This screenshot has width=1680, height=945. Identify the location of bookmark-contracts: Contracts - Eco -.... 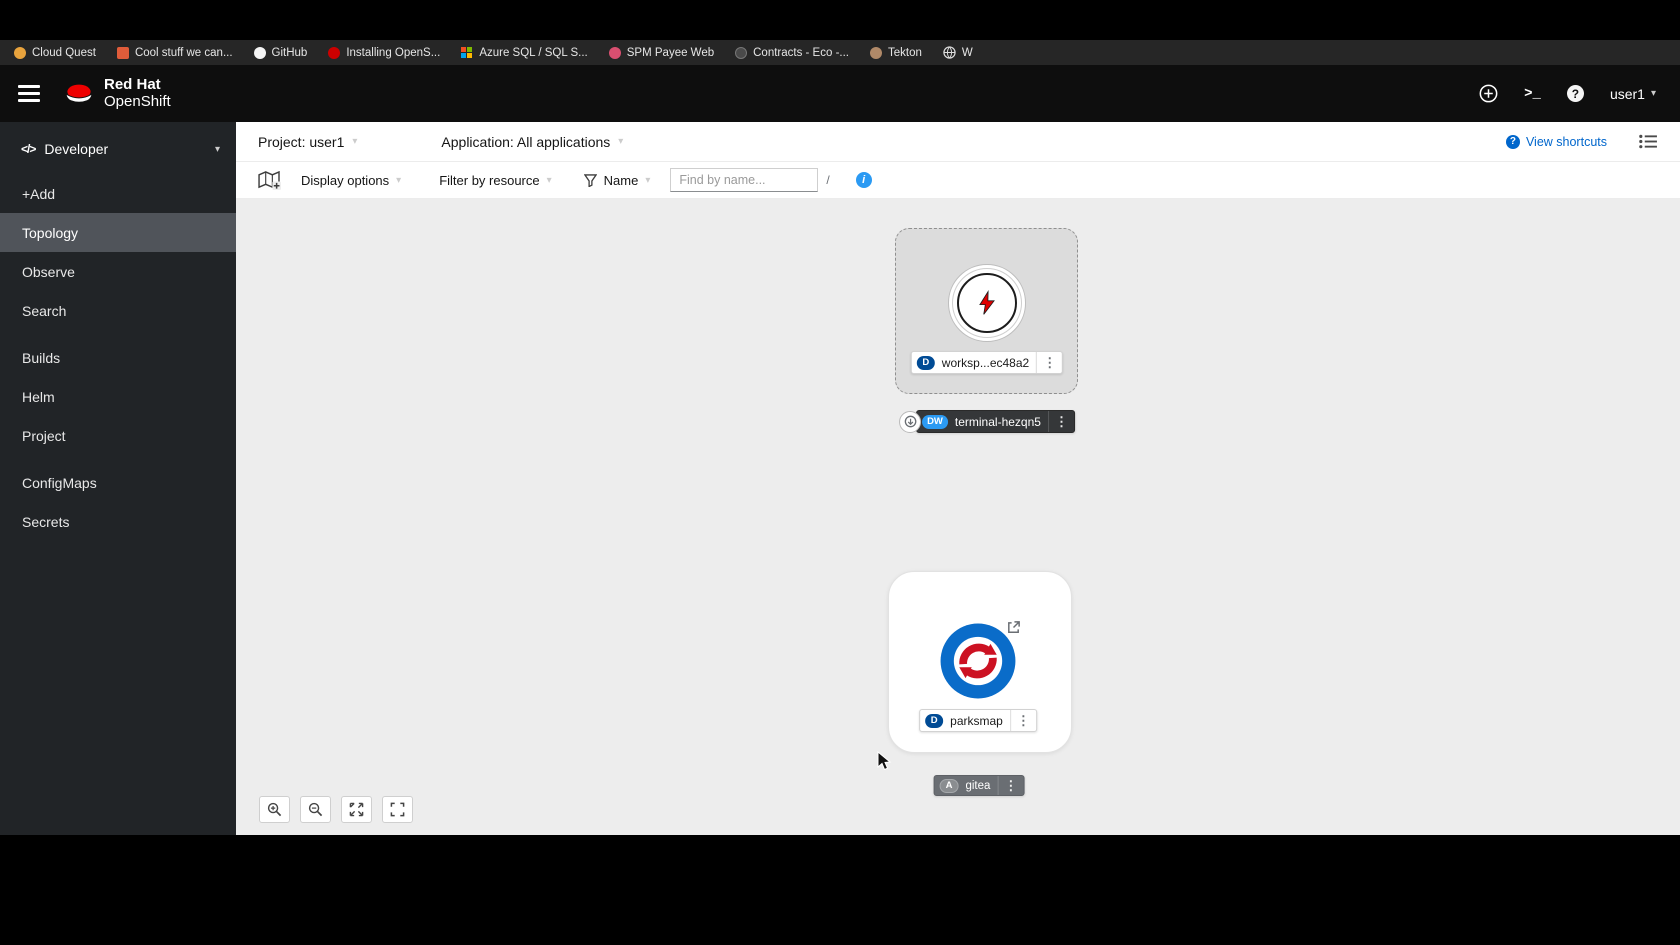
(792, 52).